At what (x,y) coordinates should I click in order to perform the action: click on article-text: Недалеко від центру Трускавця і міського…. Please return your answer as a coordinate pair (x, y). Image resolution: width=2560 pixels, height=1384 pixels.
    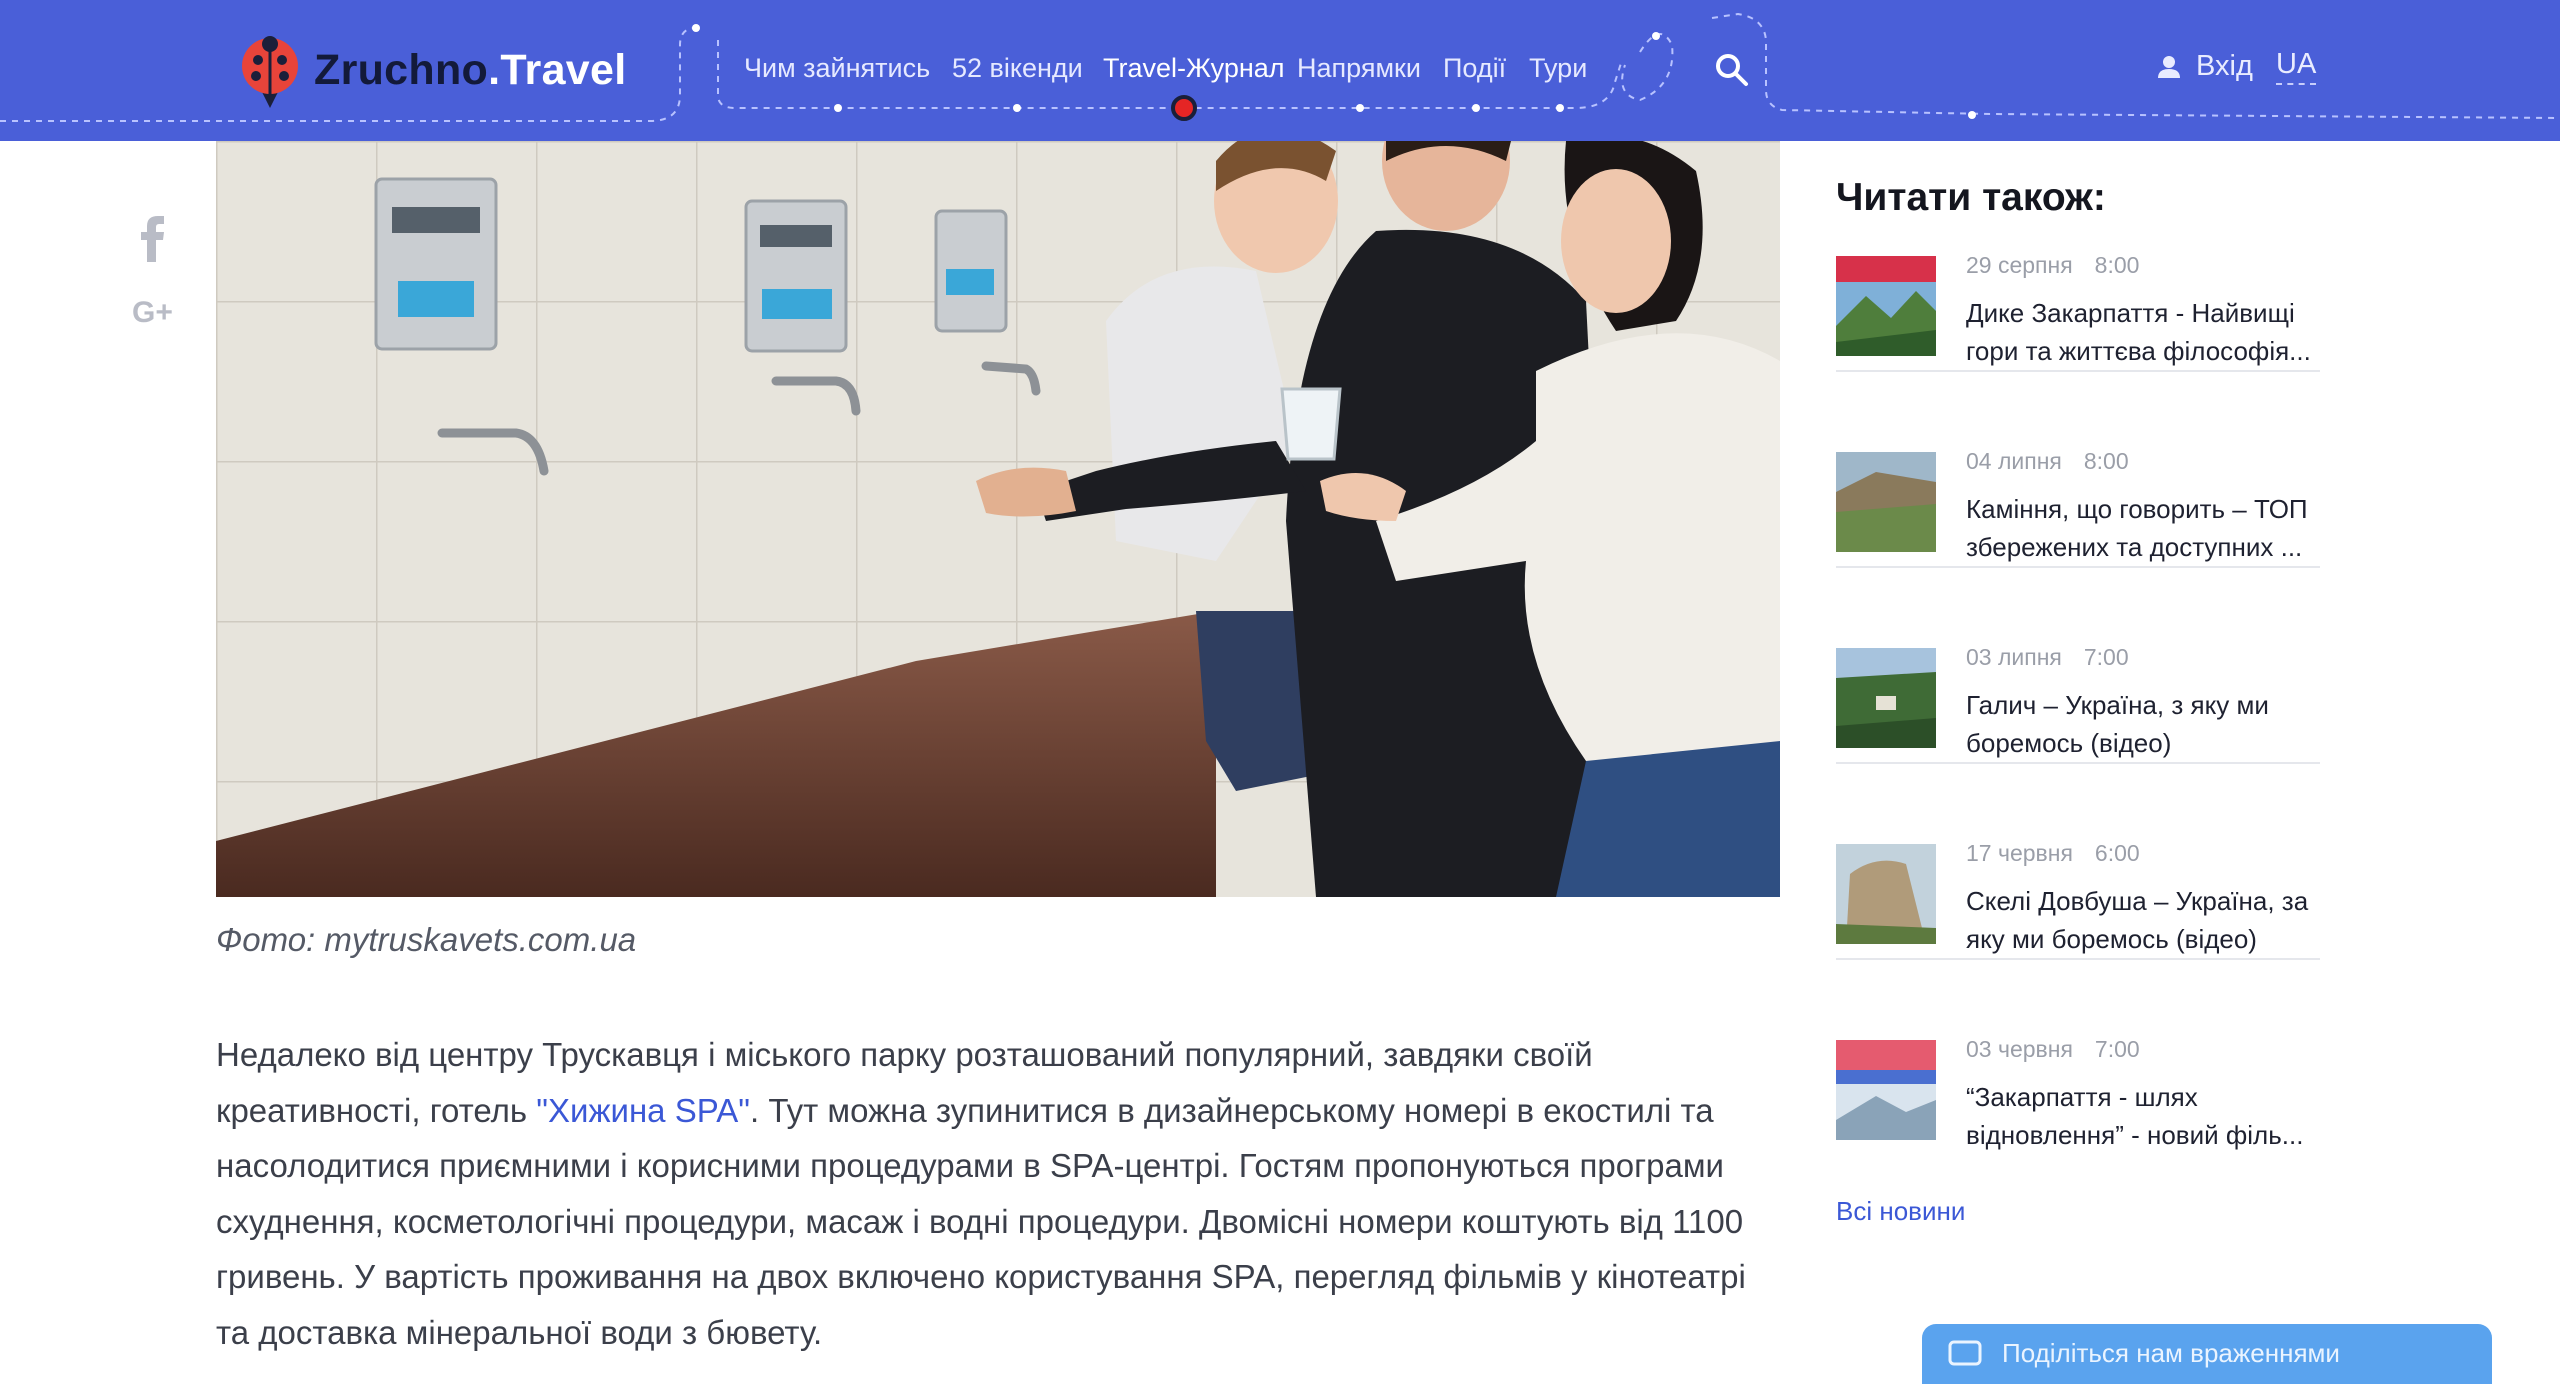
    Looking at the image, I should click on (1001, 1193).